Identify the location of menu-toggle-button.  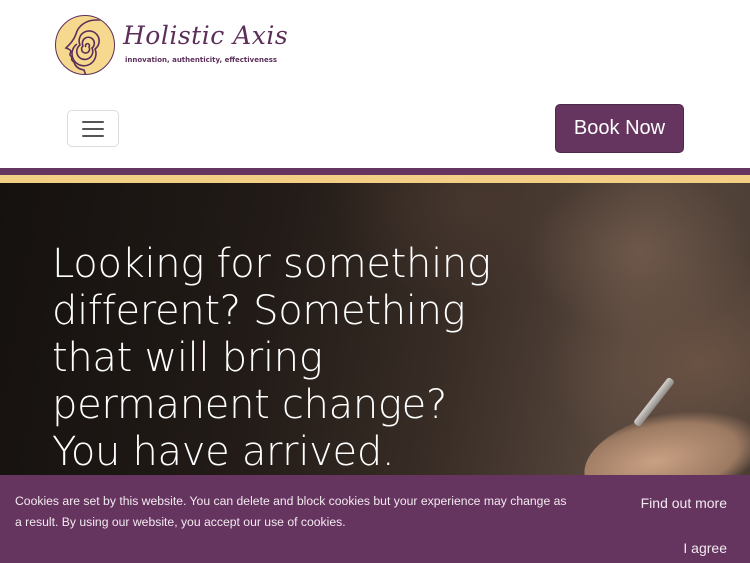
(93, 128).